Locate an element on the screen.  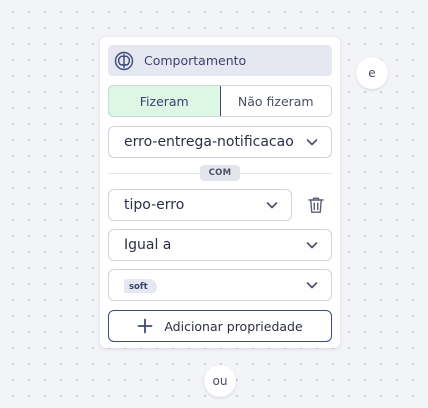
event-select: erro-entrega-notificacao is located at coordinates (220, 142).